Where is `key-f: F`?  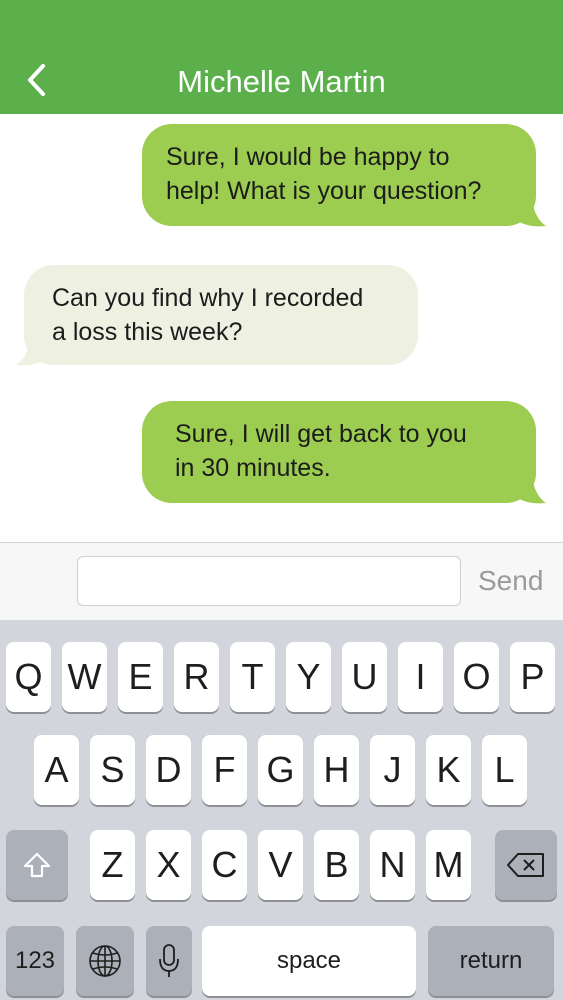 key-f: F is located at coordinates (224, 770).